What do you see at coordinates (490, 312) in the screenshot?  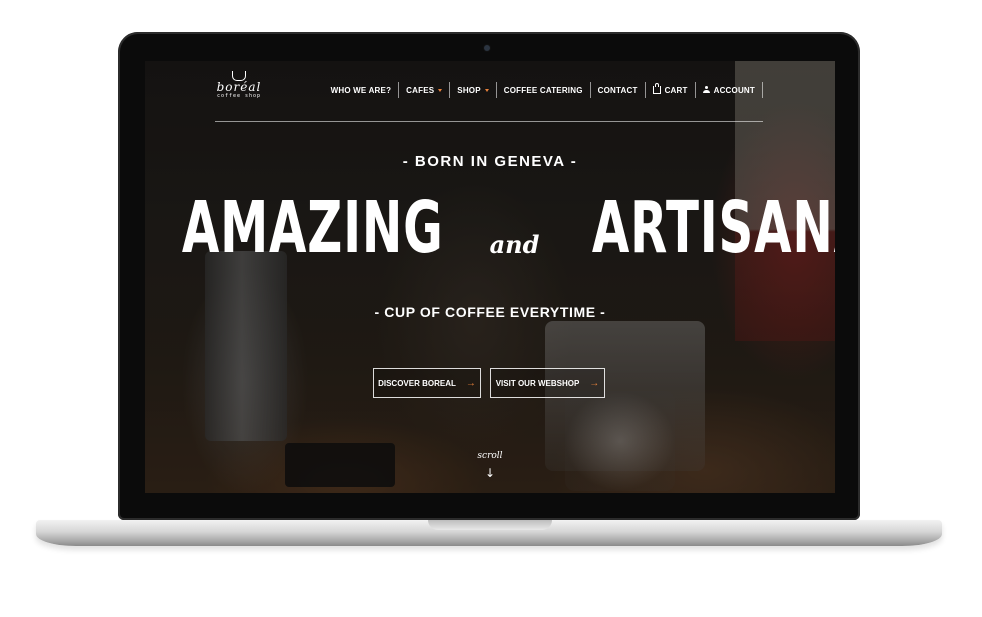 I see `hero-subtitle: - CUP OF COFFEE EVERYTIME -` at bounding box center [490, 312].